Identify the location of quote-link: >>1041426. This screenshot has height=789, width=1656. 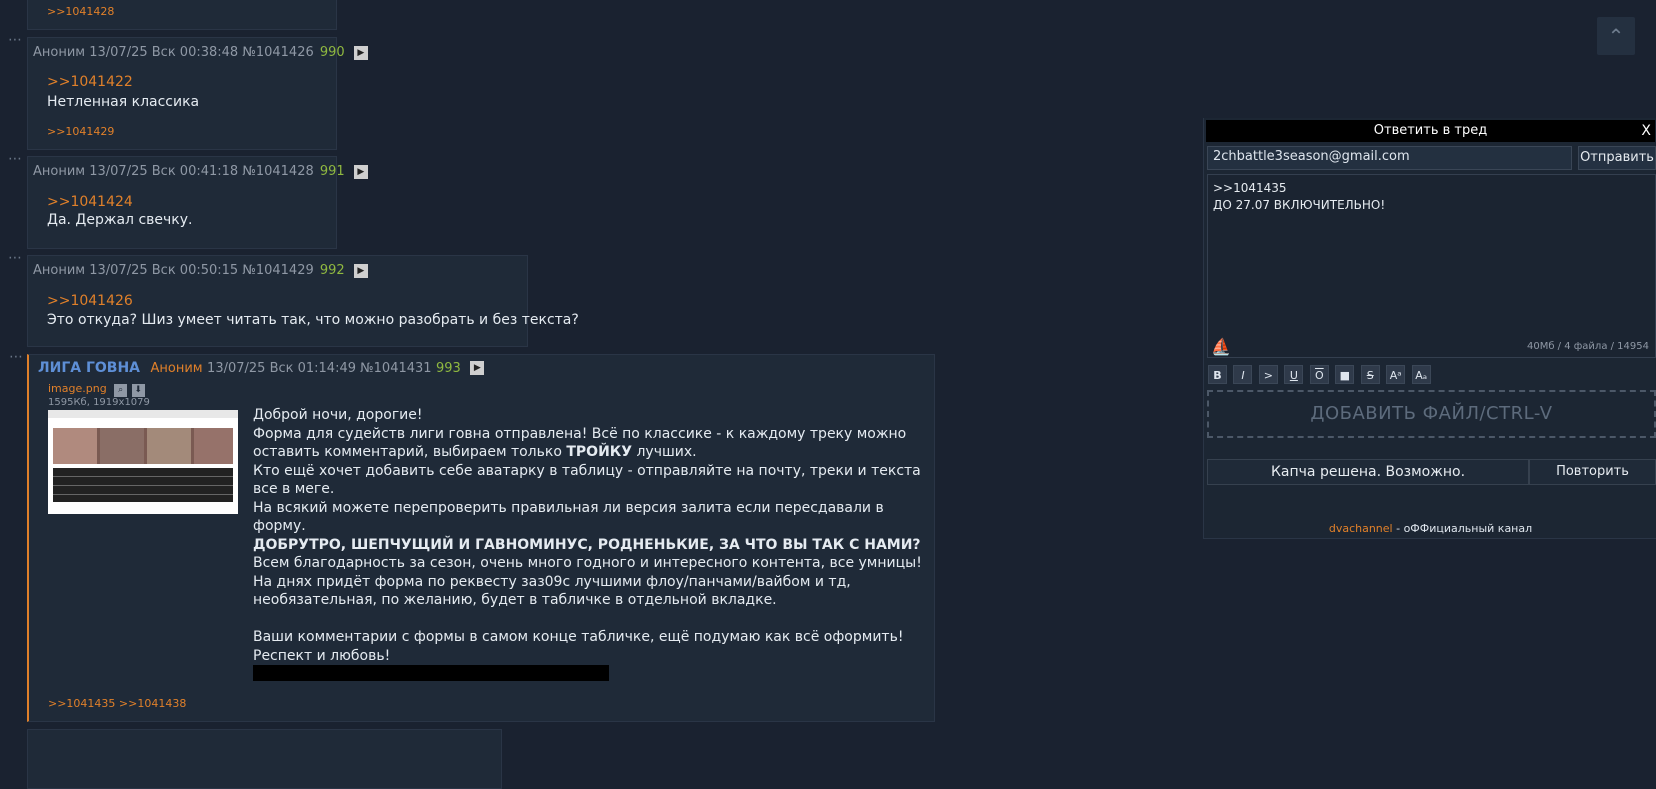
(90, 301).